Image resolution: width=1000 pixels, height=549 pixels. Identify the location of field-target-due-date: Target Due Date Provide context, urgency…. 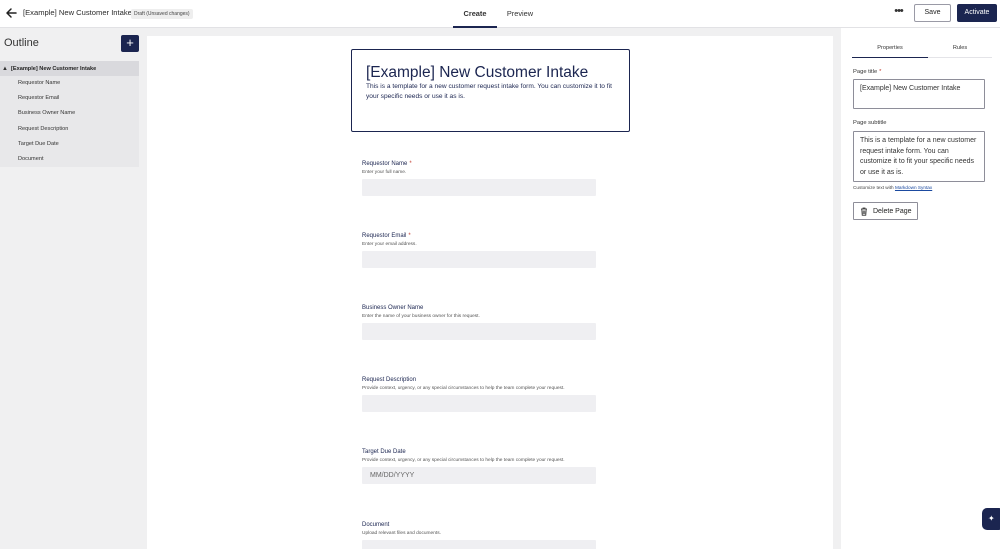
(479, 466).